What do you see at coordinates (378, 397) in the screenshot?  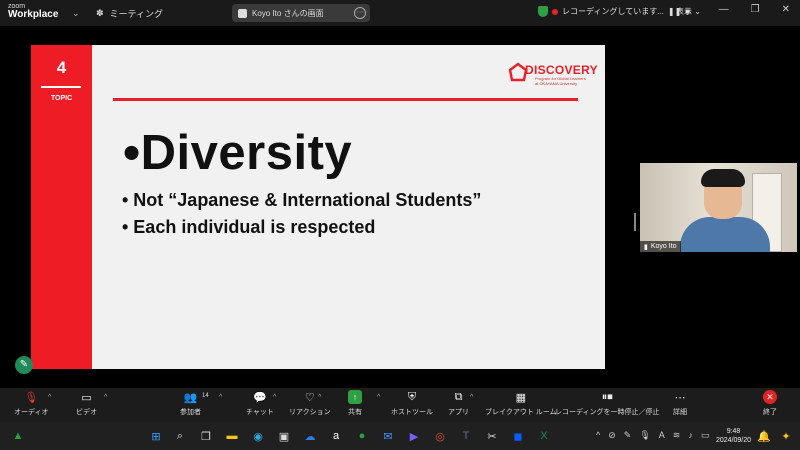 I see `share-caret-icon: ^` at bounding box center [378, 397].